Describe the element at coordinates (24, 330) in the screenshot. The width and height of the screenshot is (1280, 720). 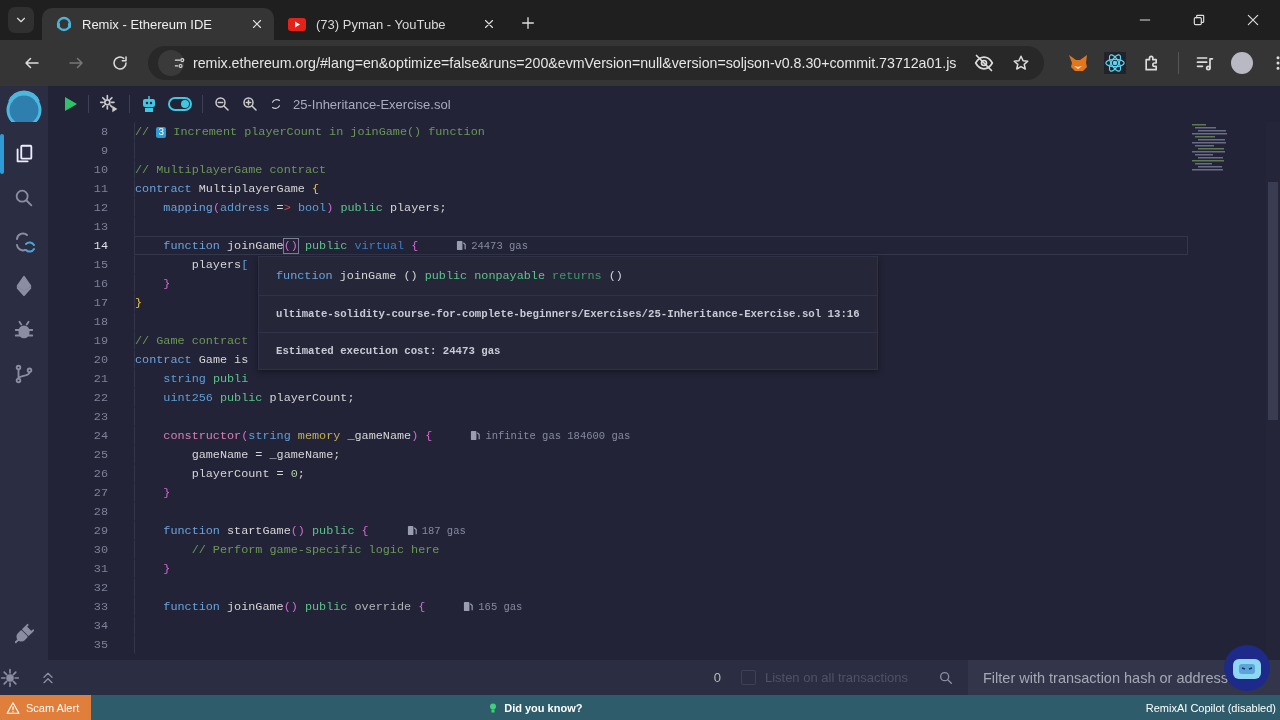
I see `bug-icon` at that location.